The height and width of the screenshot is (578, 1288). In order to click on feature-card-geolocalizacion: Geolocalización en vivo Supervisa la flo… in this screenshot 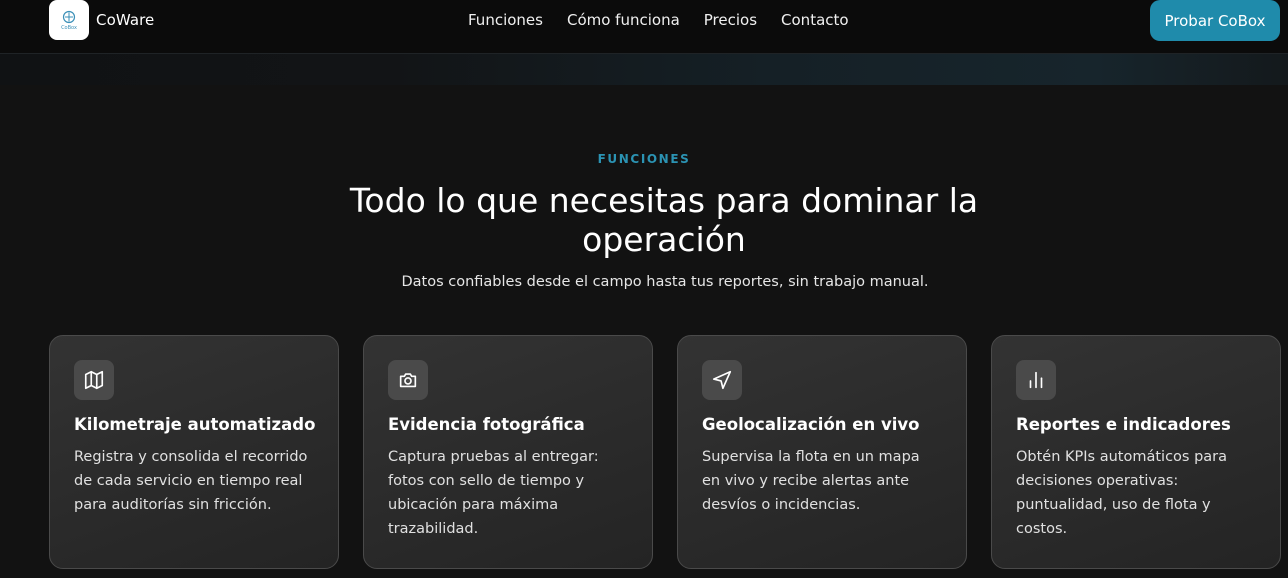, I will do `click(822, 452)`.